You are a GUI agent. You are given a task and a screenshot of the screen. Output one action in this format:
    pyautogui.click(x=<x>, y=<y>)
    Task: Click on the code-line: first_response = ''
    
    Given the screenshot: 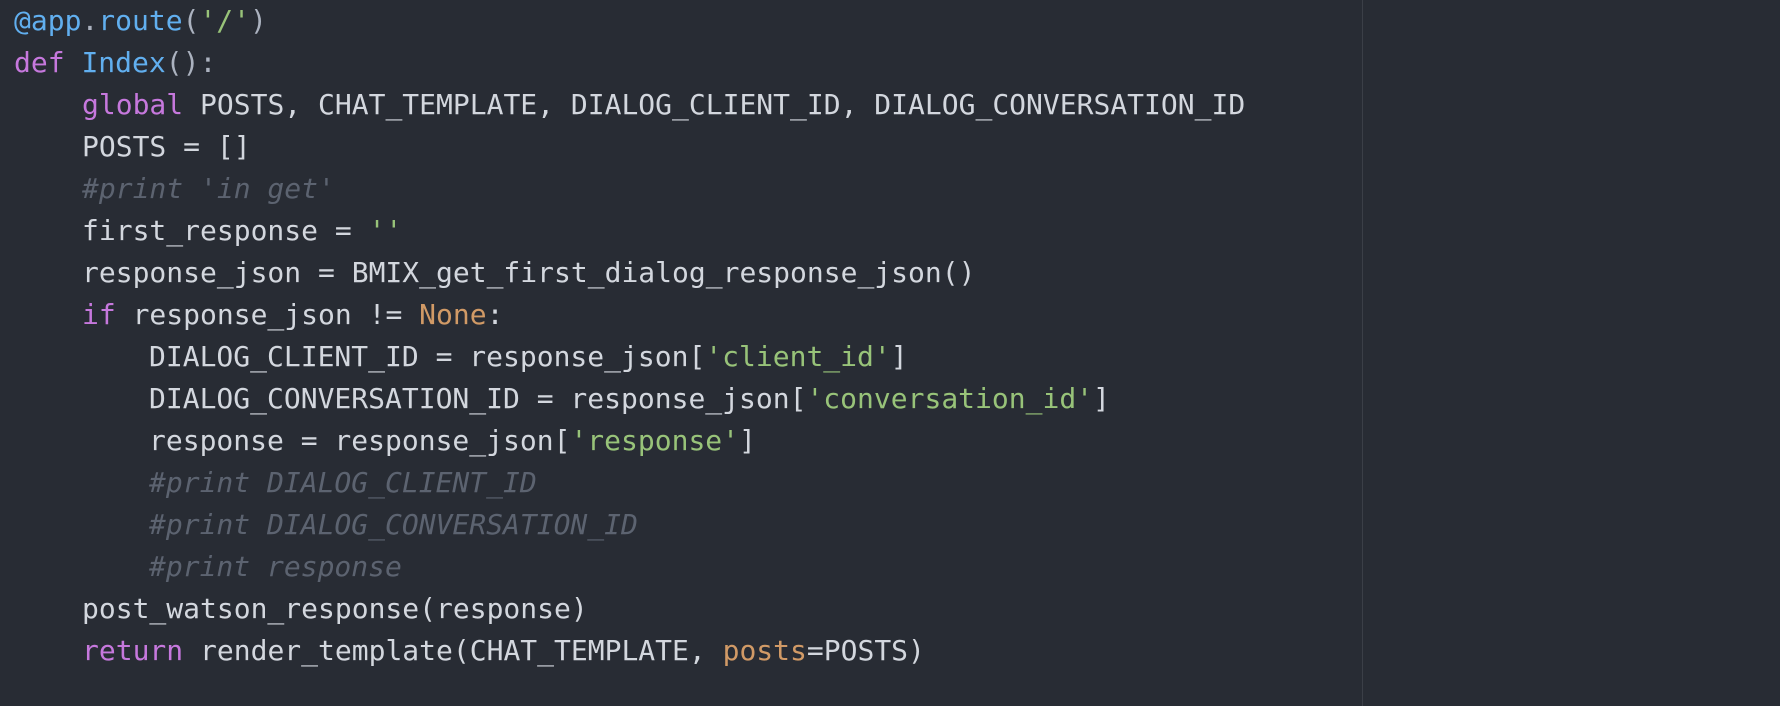 What is the action you would take?
    pyautogui.click(x=629, y=231)
    